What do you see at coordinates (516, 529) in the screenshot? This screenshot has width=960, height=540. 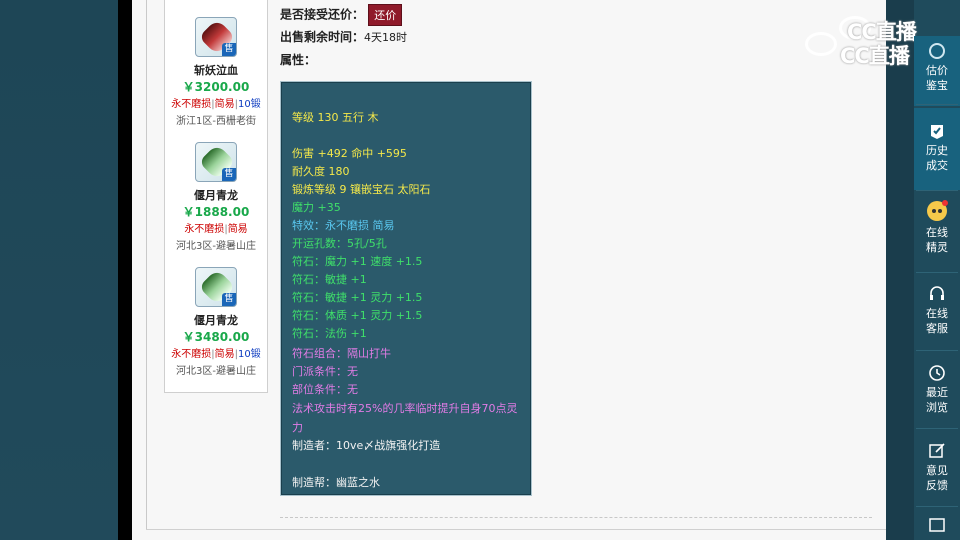 I see `page-bottom-border` at bounding box center [516, 529].